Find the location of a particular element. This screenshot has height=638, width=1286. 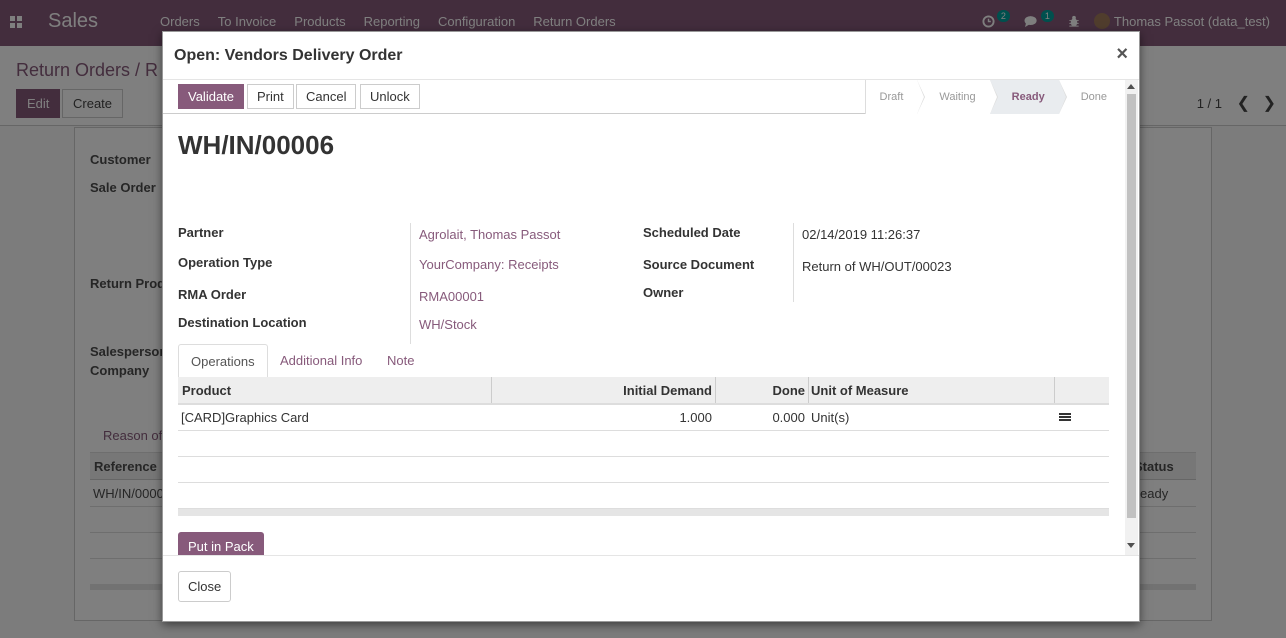

put-in-pack-button: Put in Pack is located at coordinates (221, 543).